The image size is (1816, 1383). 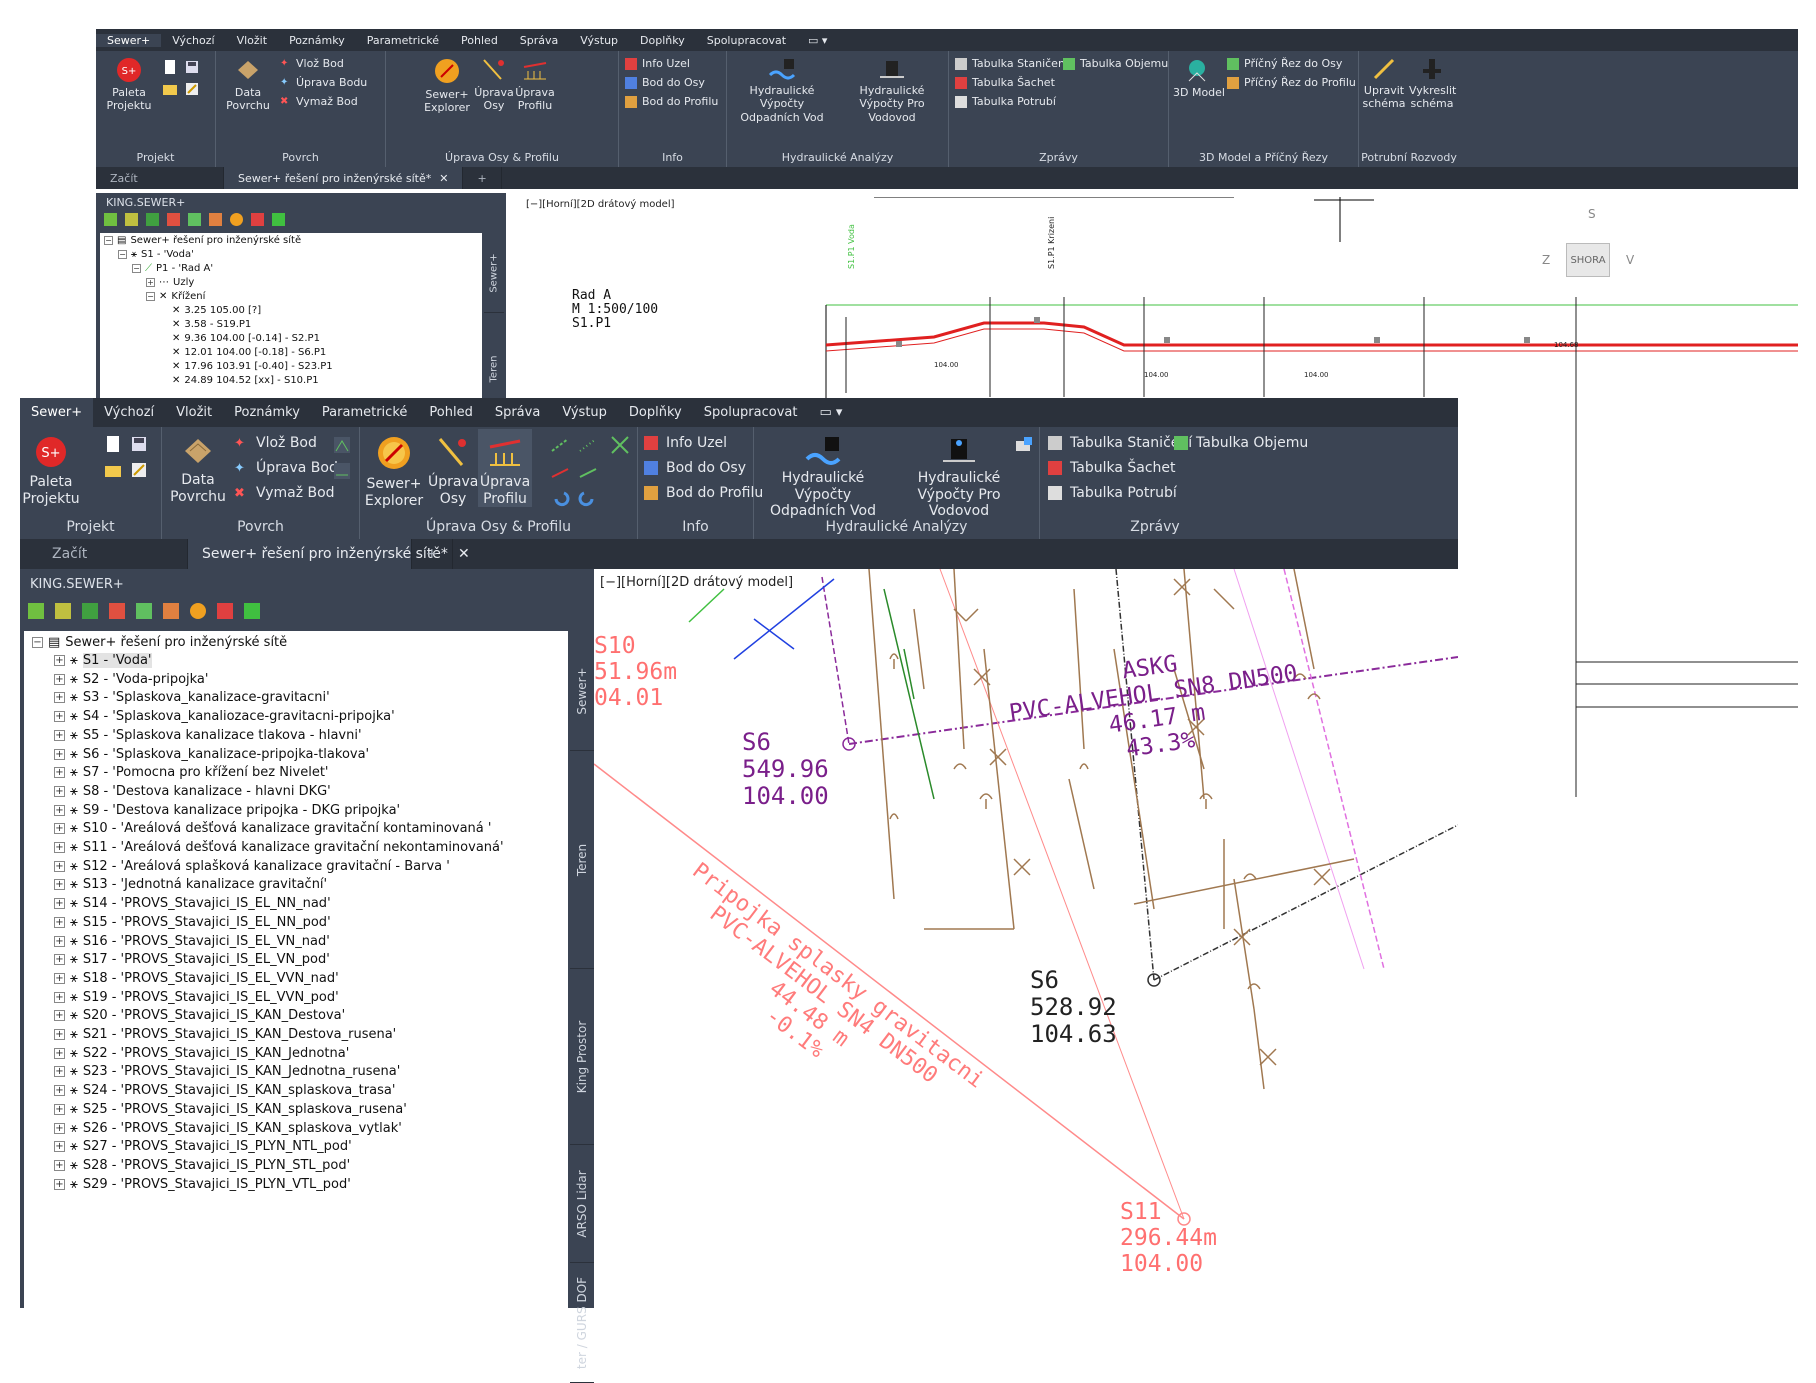 I want to click on uprava-profilu-button: Úprava Profilu, so click(x=505, y=468).